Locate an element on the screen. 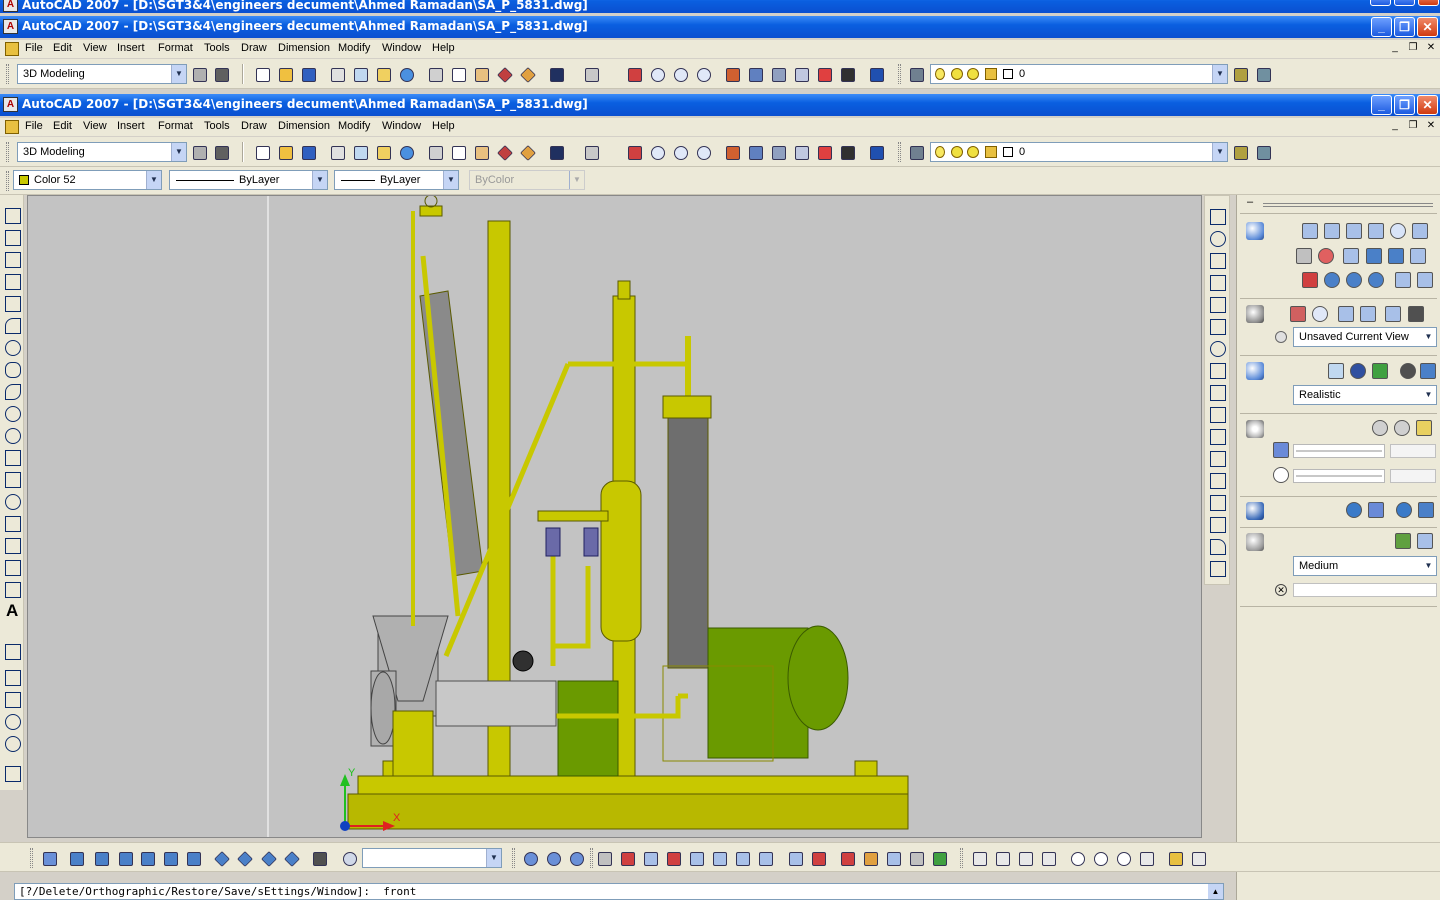 The width and height of the screenshot is (1440, 900). cone-icon is located at coordinates (1376, 231).